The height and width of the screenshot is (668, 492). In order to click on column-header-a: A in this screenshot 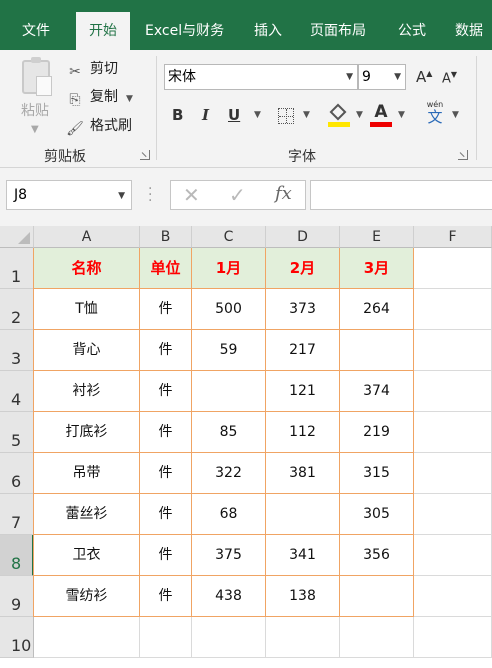, I will do `click(87, 237)`.